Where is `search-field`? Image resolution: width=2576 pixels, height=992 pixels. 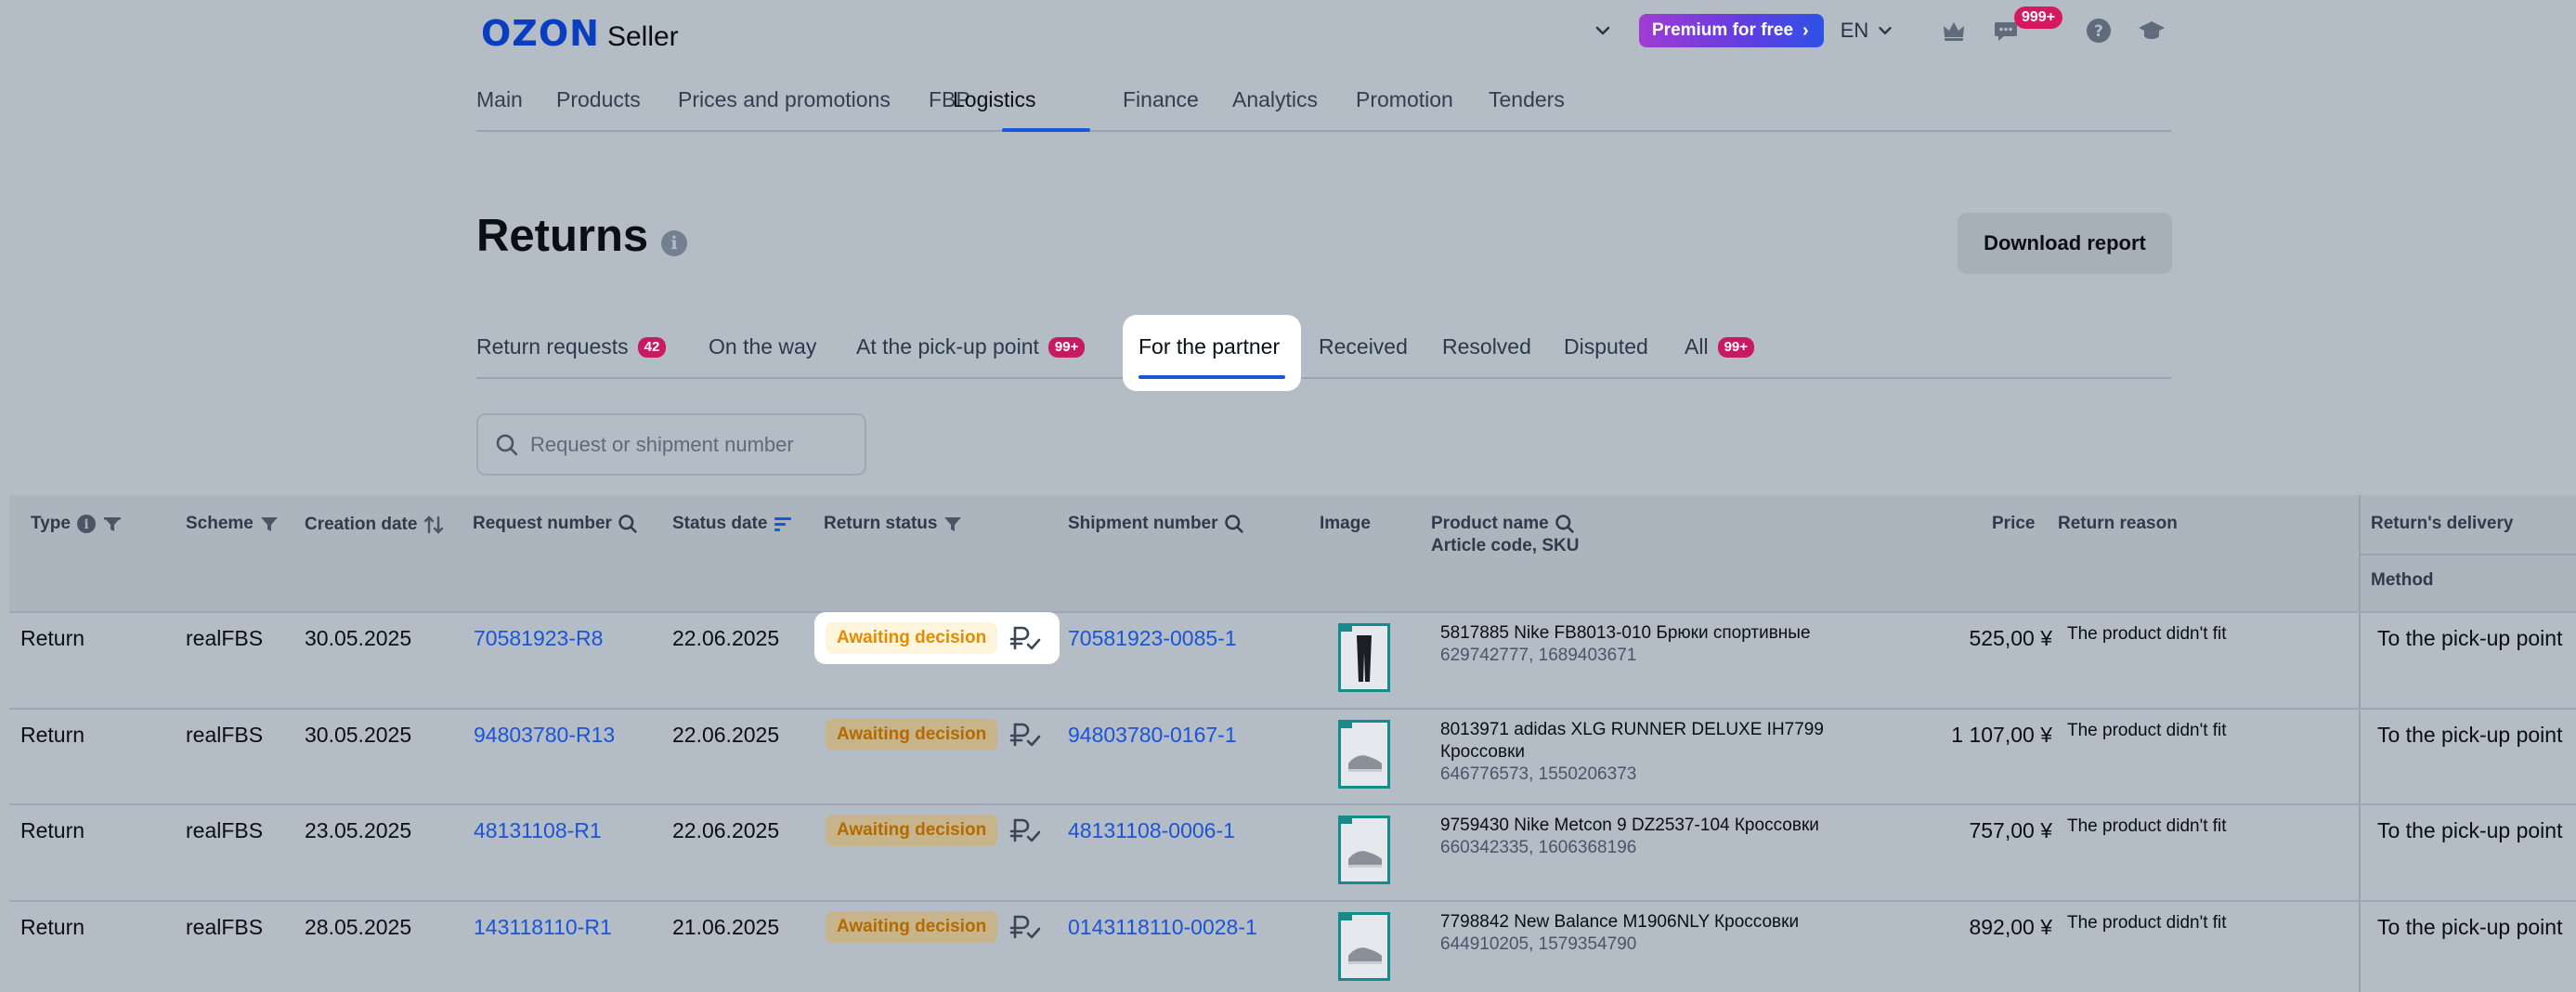 search-field is located at coordinates (671, 445).